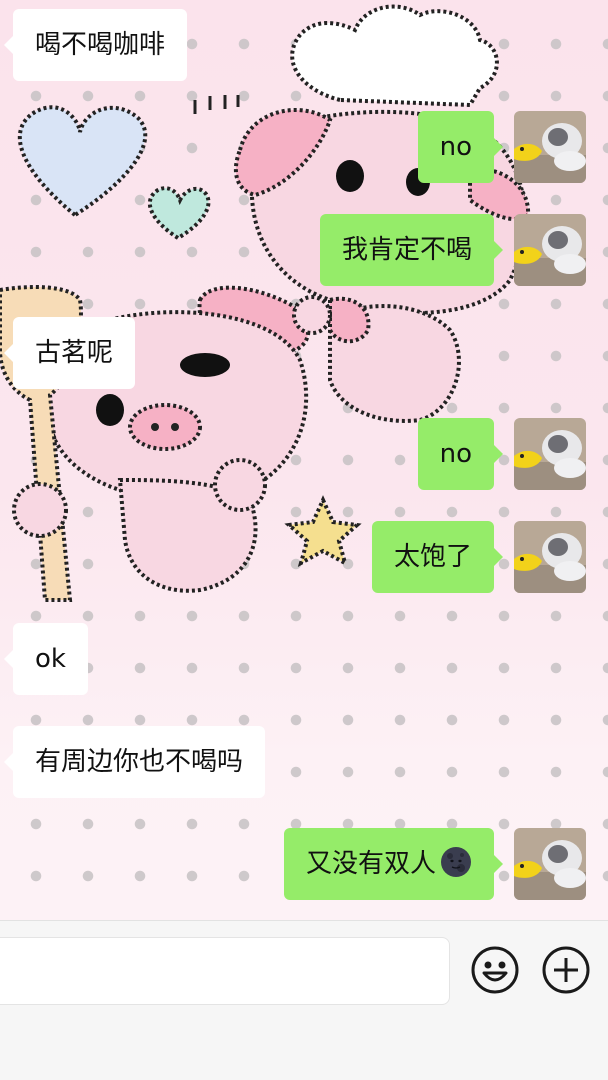 The width and height of the screenshot is (608, 1080). Describe the element at coordinates (370, 864) in the screenshot. I see `message-text: 又没有双人` at that location.